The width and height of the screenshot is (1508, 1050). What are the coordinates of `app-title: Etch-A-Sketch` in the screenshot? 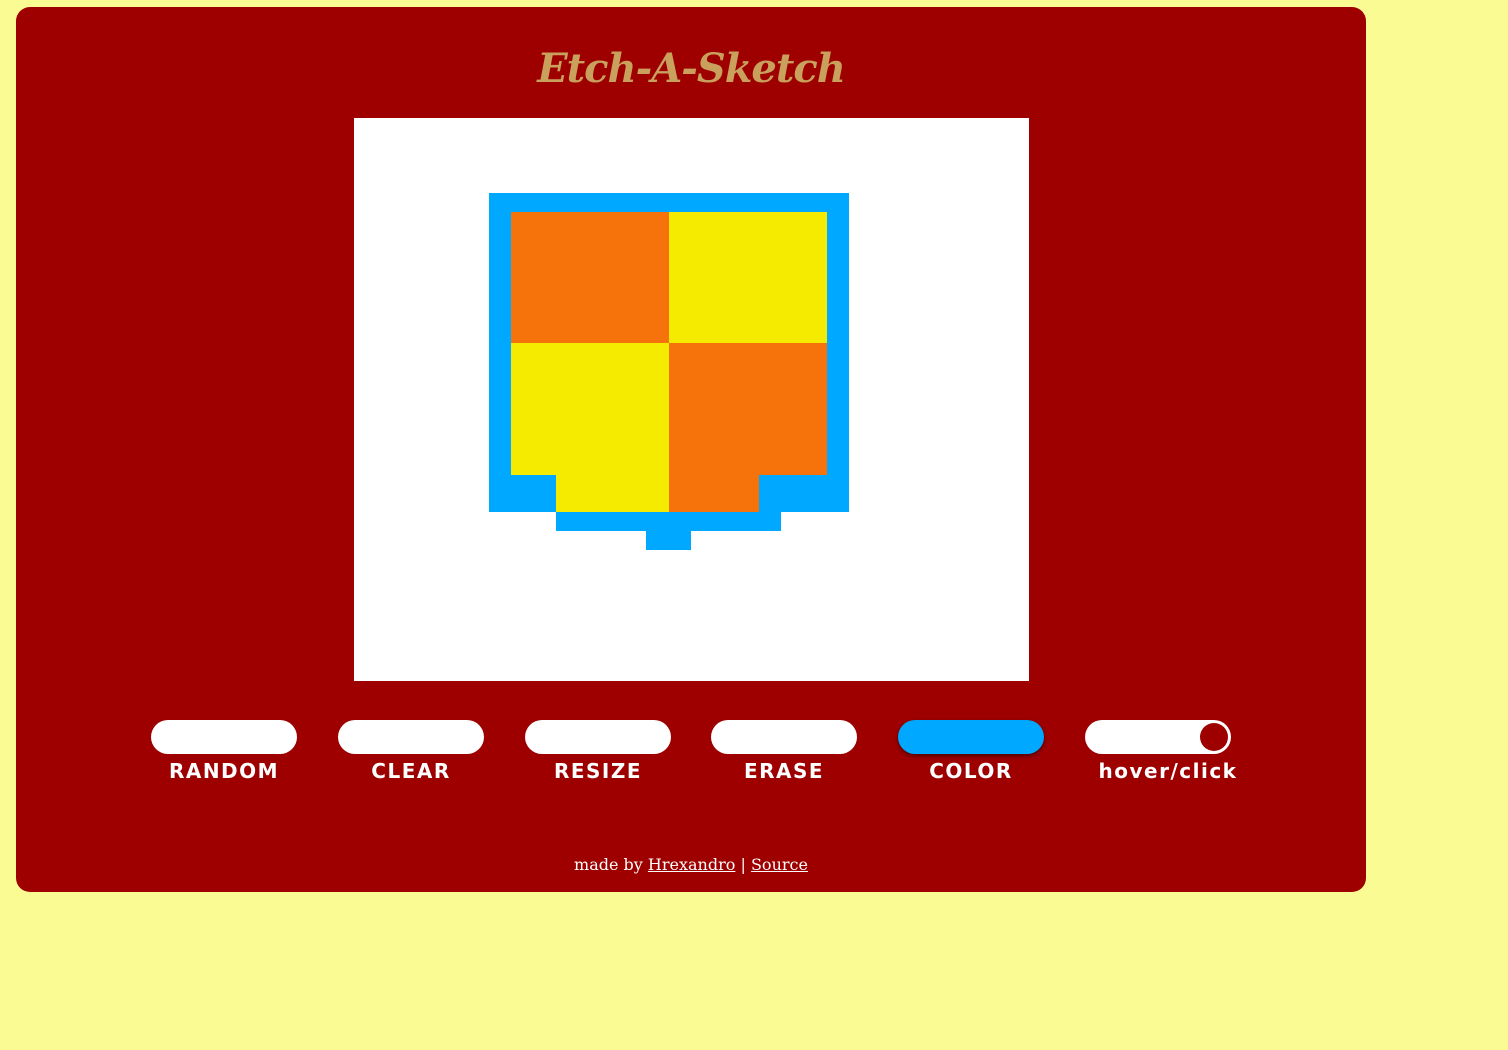 It's located at (691, 68).